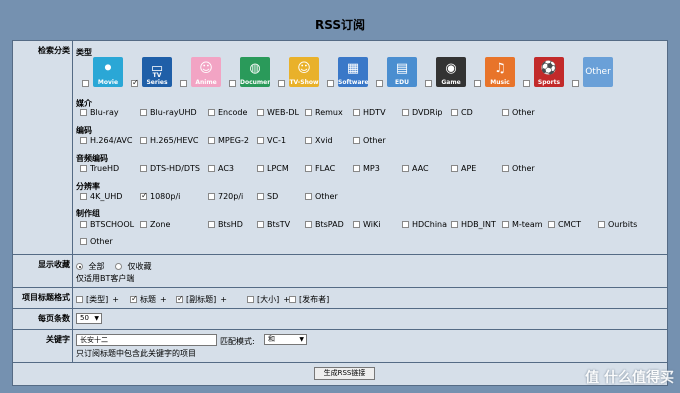  Describe the element at coordinates (324, 112) in the screenshot. I see `media-option: Remux` at that location.